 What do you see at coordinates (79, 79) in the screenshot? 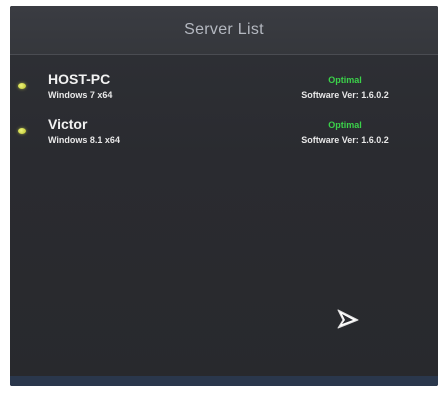
I see `server-name: HOST-PC` at bounding box center [79, 79].